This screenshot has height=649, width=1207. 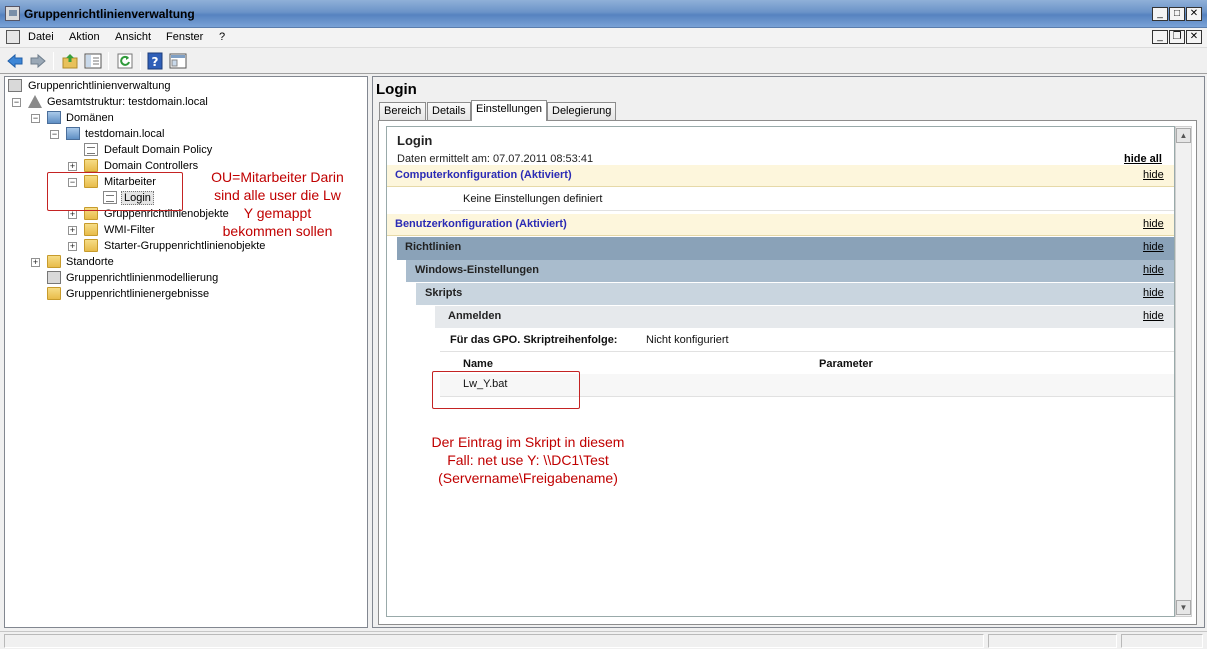 I want to click on policies-section: Richtlinien hide, so click(x=785, y=248).